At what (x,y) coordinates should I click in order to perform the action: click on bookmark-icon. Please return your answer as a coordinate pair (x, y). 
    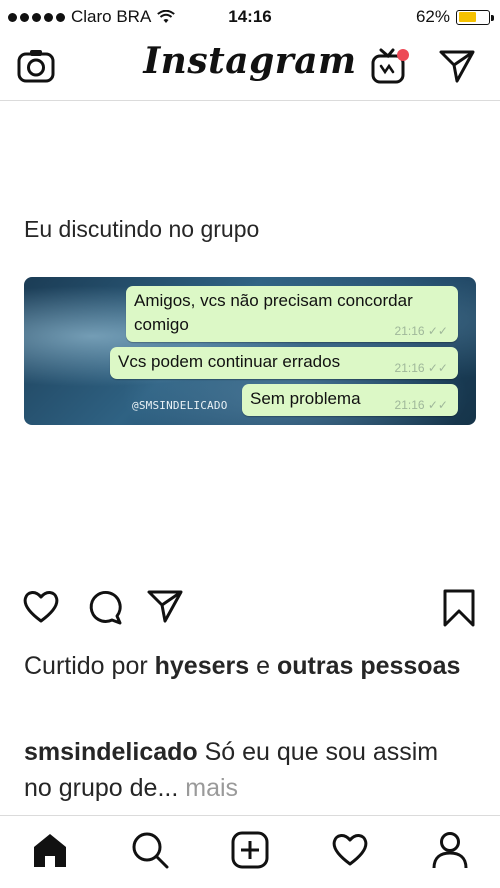
    Looking at the image, I should click on (459, 610).